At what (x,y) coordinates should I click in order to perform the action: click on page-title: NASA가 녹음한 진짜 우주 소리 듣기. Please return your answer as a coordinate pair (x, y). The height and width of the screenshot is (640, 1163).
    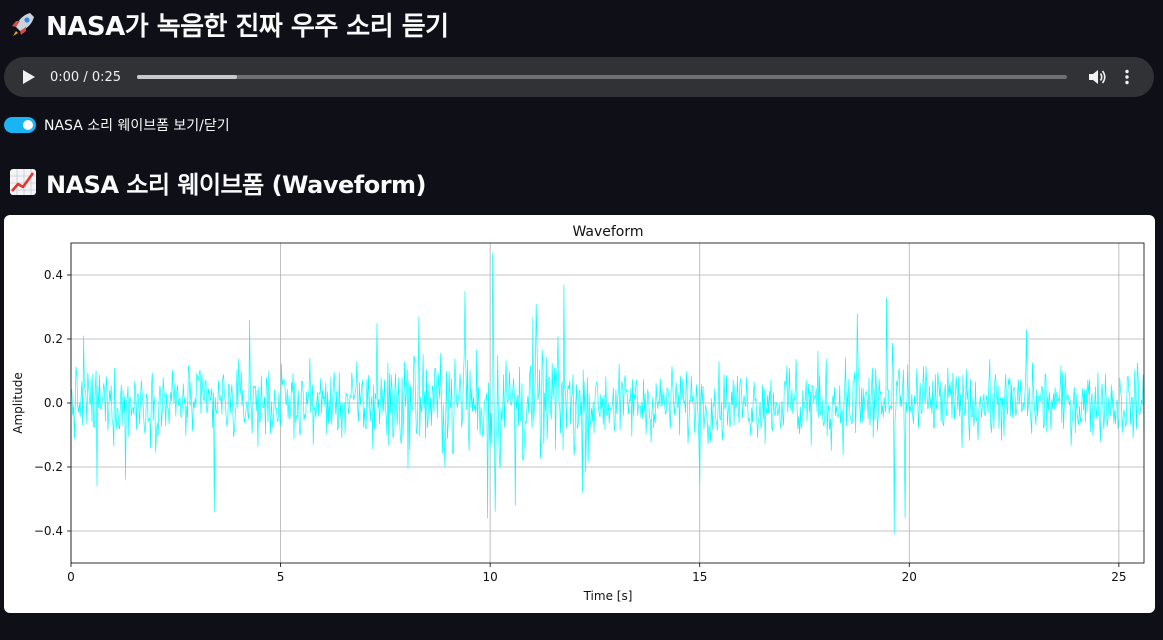
    Looking at the image, I should click on (228, 24).